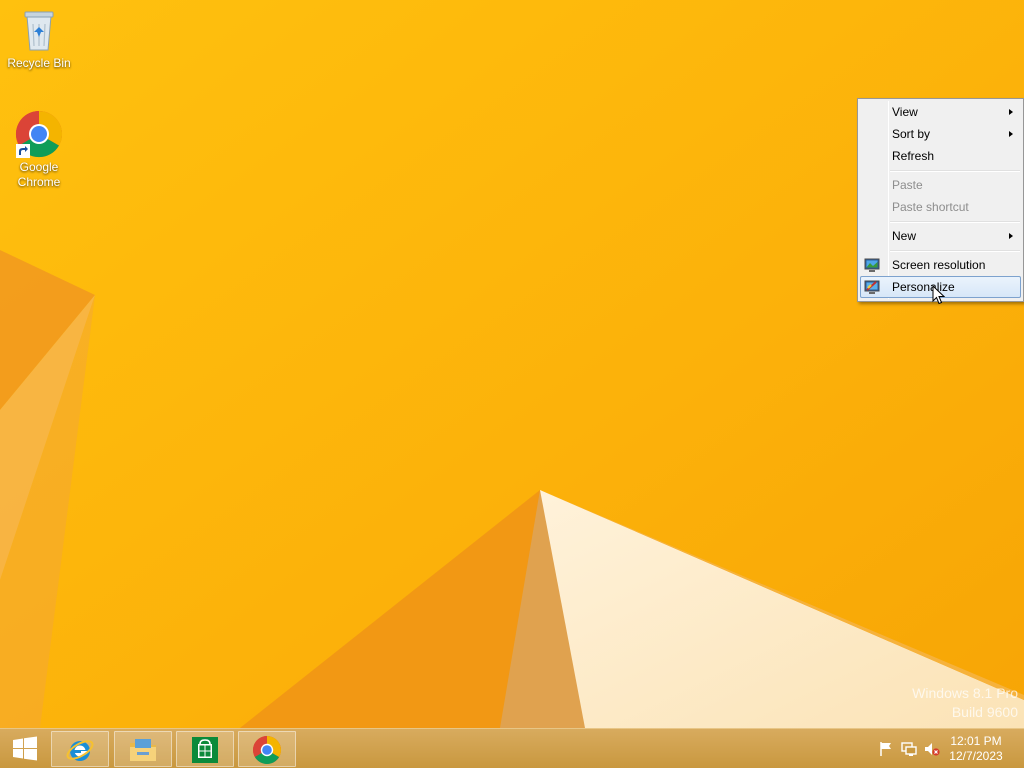 This screenshot has height=768, width=1024. What do you see at coordinates (939, 295) in the screenshot?
I see `mouse-cursor-icon` at bounding box center [939, 295].